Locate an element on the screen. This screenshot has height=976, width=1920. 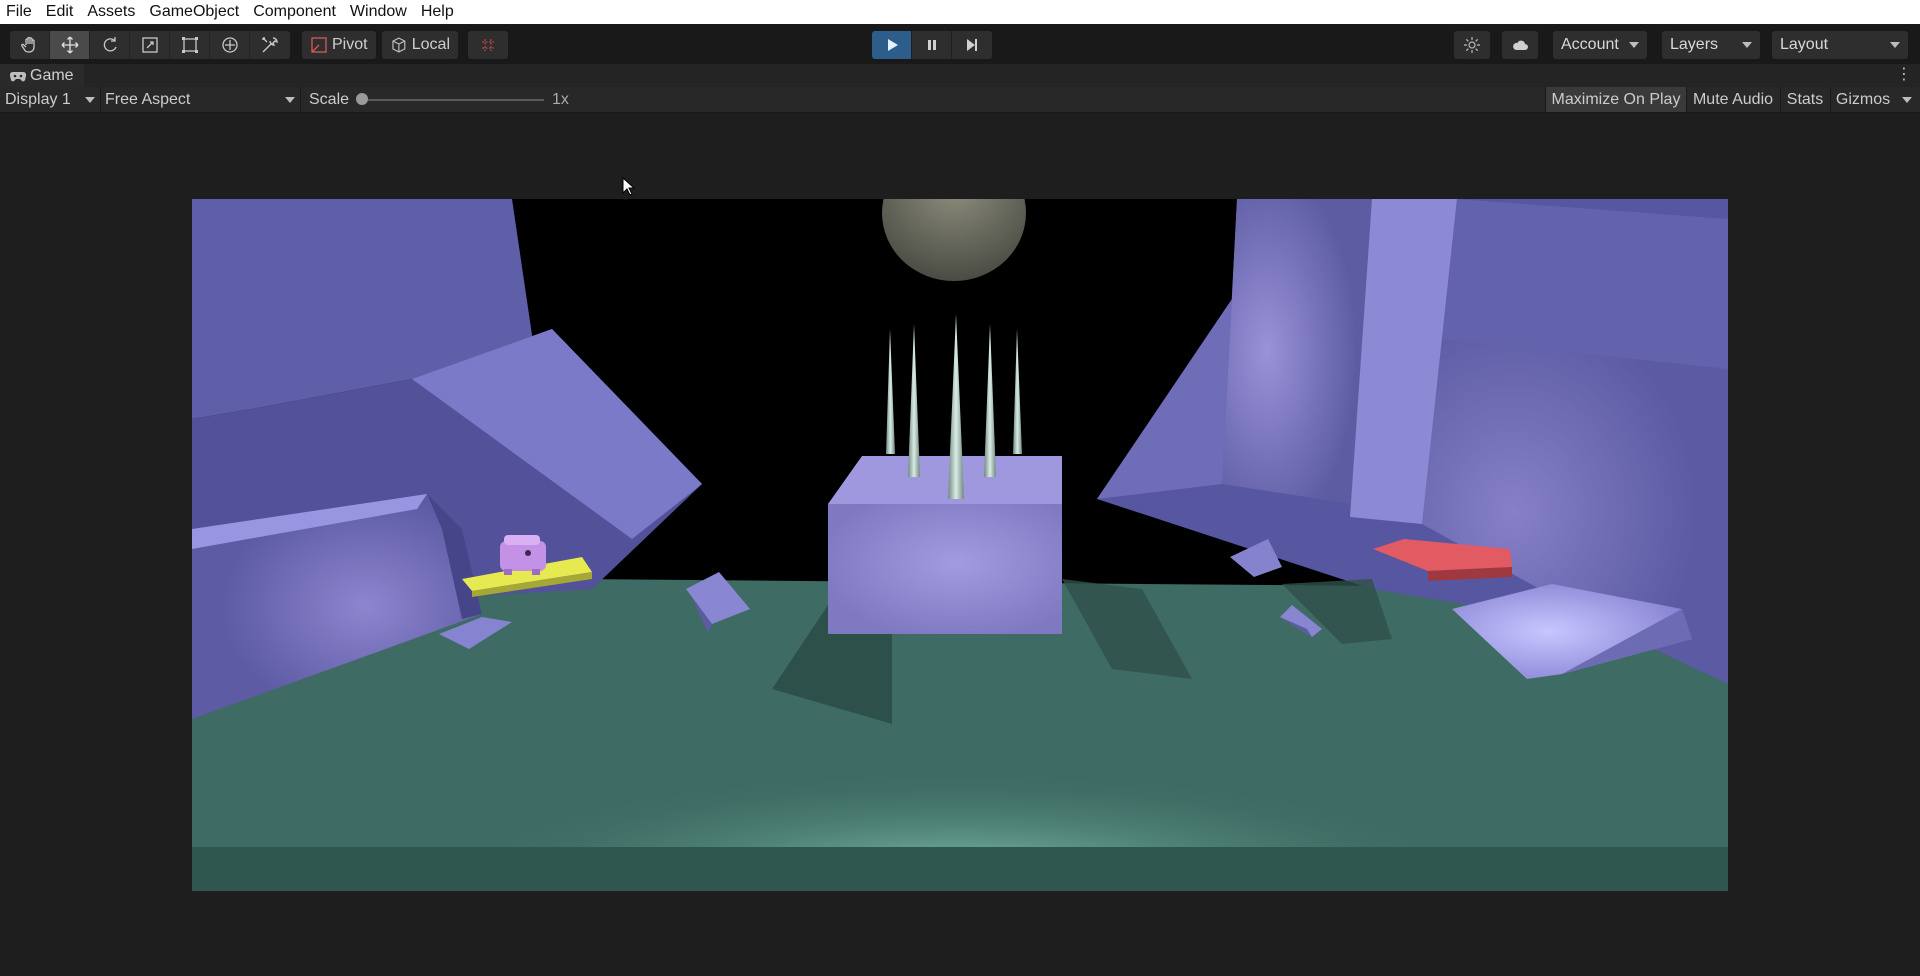
pause-icon is located at coordinates (931, 45).